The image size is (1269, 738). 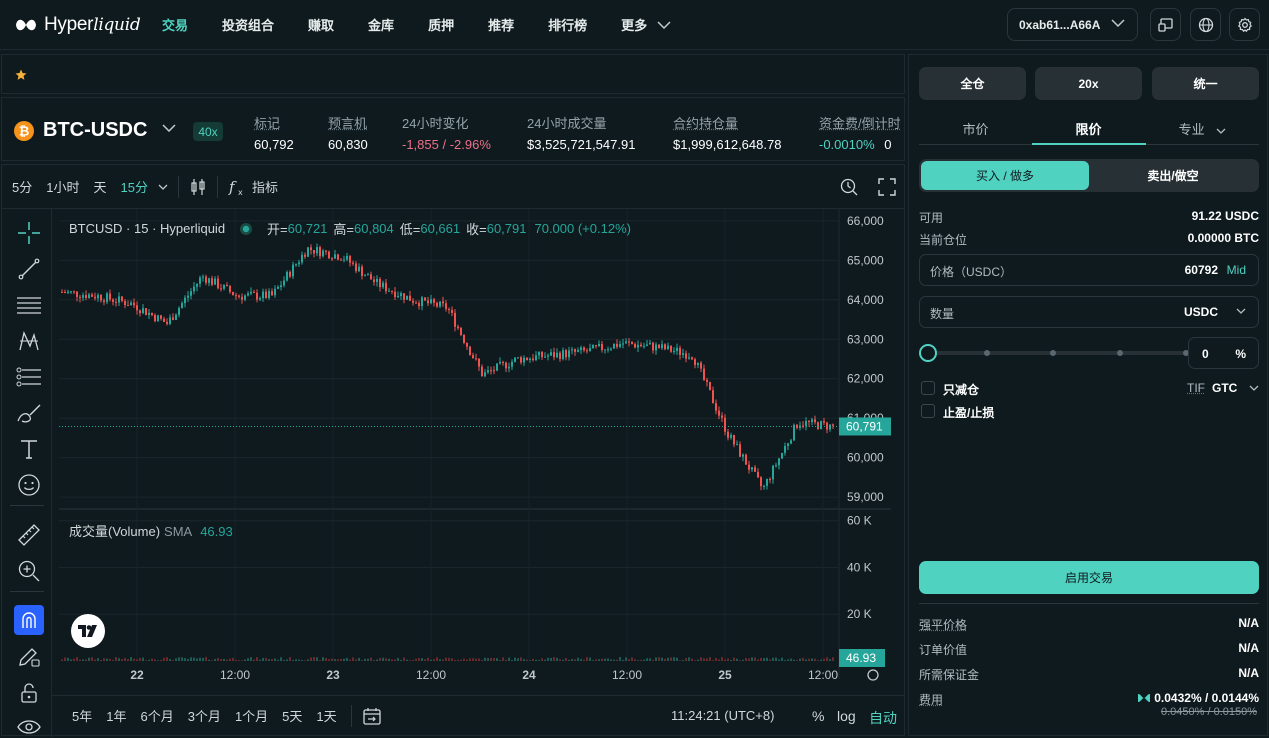 What do you see at coordinates (1088, 128) in the screenshot?
I see `tab-limit: 限价` at bounding box center [1088, 128].